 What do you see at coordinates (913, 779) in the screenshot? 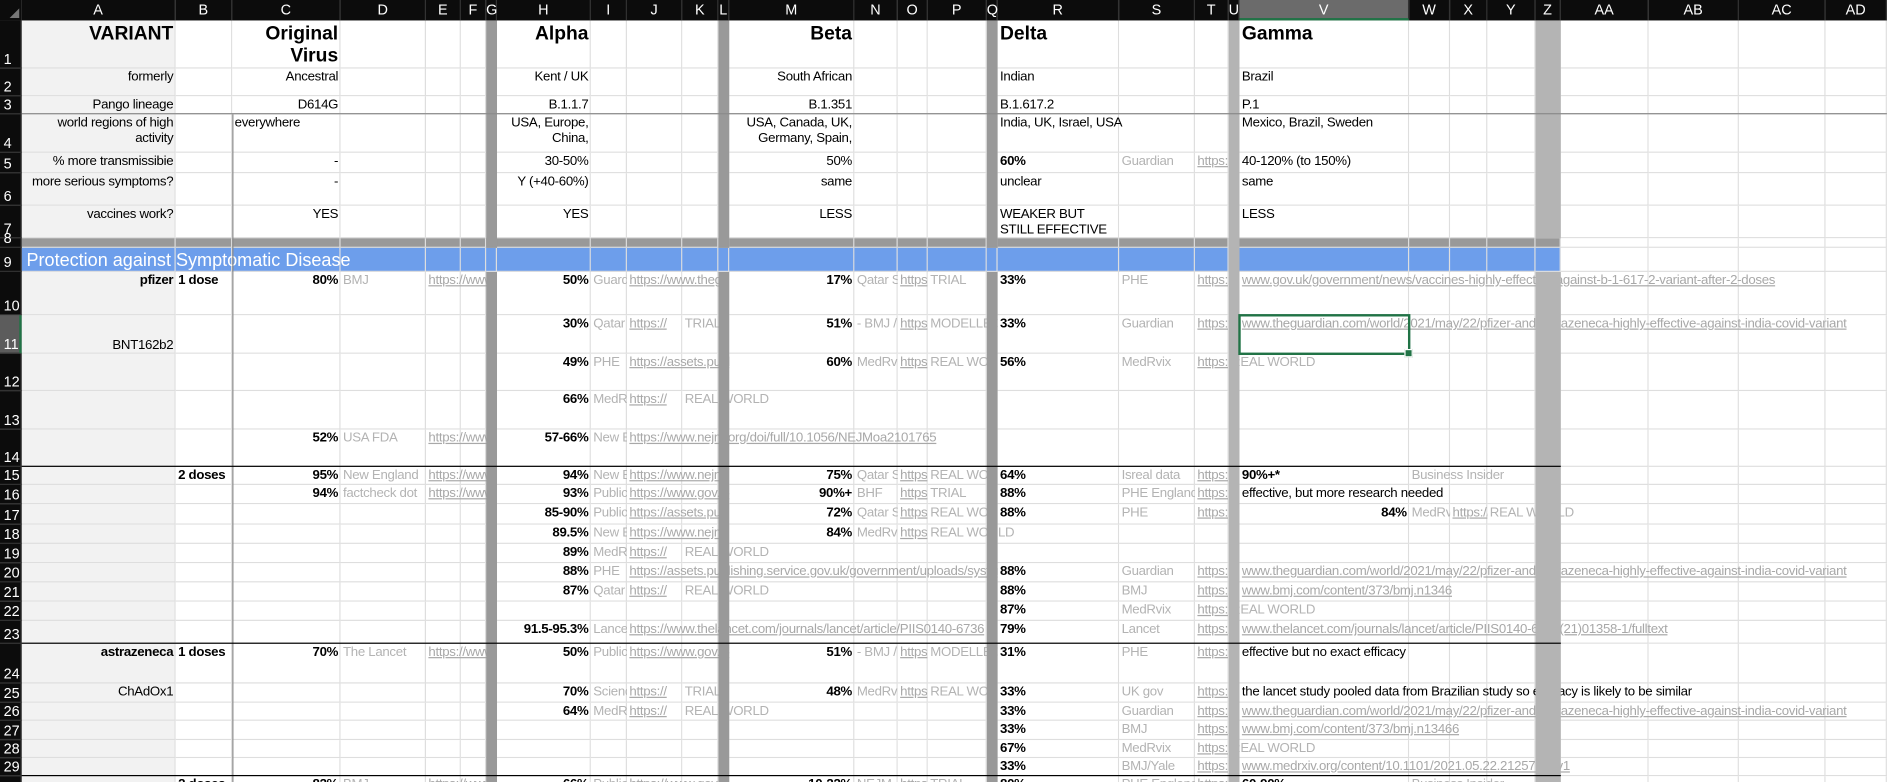
I see `cell-o30: https` at bounding box center [913, 779].